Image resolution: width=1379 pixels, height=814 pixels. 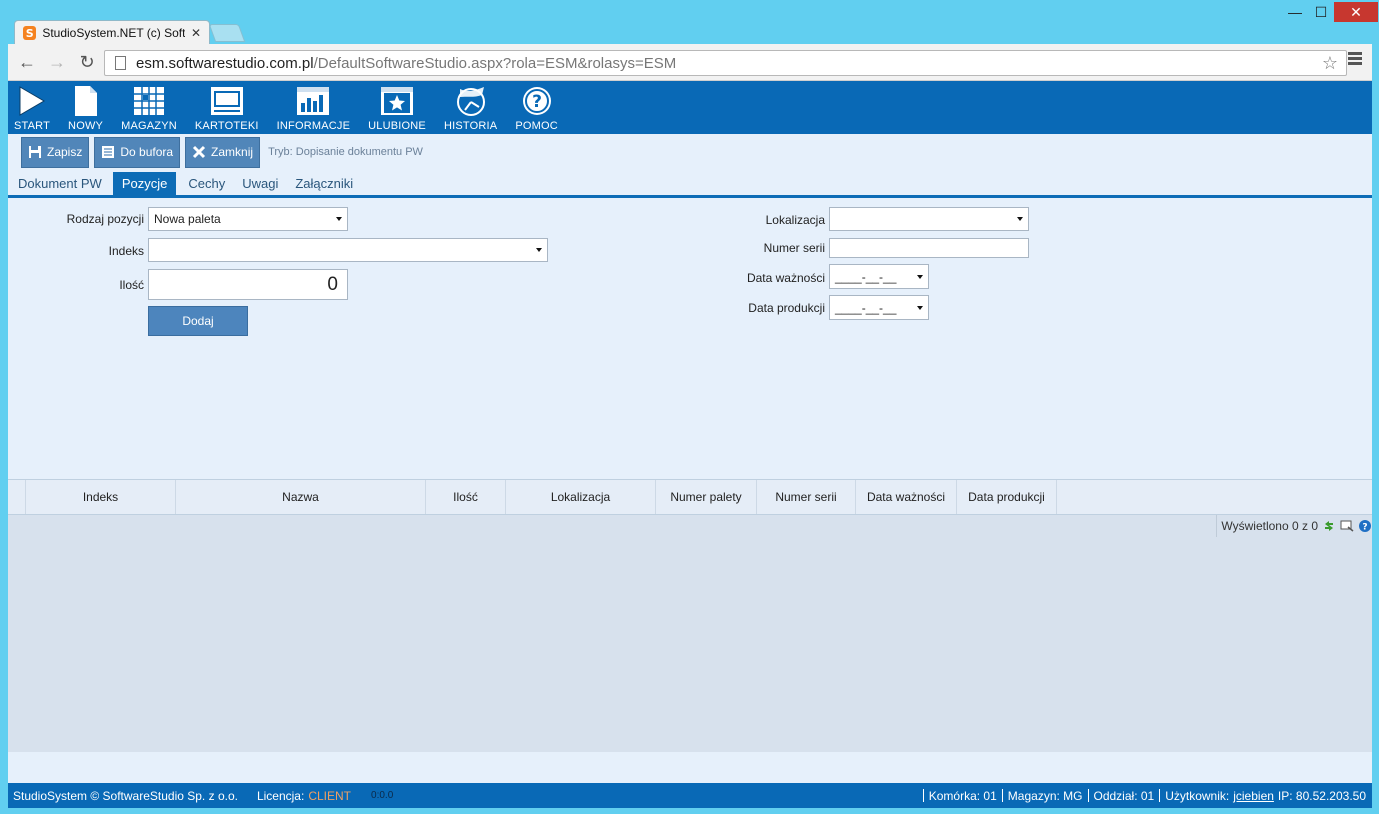 I want to click on column-nazwa: Nazwa, so click(x=301, y=497).